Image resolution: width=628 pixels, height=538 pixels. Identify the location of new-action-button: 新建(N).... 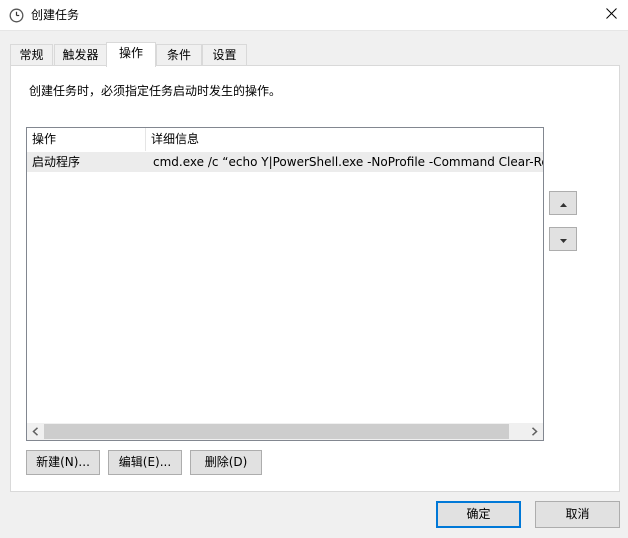
(63, 462).